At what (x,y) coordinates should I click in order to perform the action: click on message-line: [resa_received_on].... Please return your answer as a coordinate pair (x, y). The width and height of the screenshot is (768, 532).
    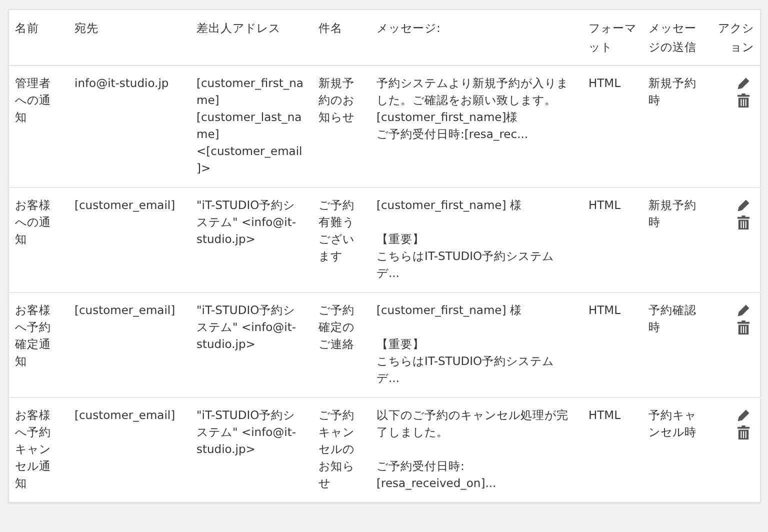
    Looking at the image, I should click on (436, 483).